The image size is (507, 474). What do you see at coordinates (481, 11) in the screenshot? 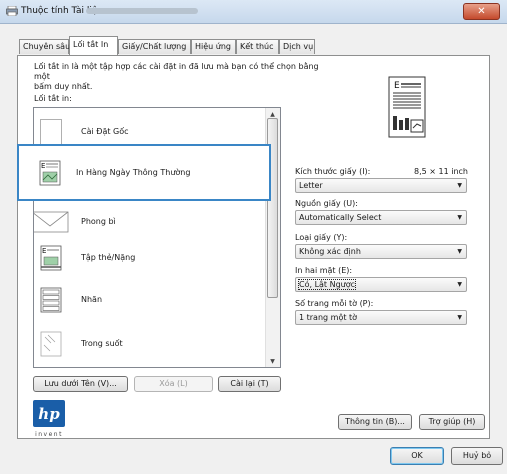
I see `close-button: ✕` at bounding box center [481, 11].